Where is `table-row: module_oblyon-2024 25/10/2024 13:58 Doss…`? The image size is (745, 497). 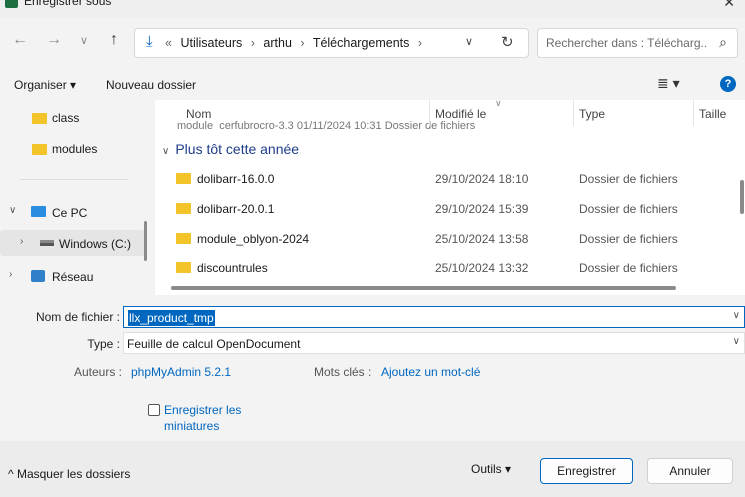
table-row: module_oblyon-2024 25/10/2024 13:58 Doss… is located at coordinates (435, 238).